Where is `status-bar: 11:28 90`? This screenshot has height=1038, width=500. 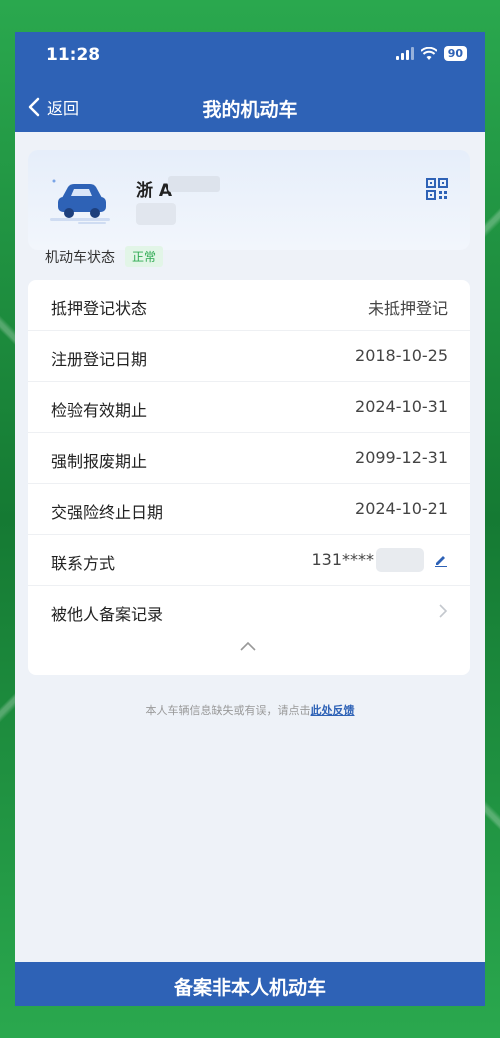 status-bar: 11:28 90 is located at coordinates (250, 56).